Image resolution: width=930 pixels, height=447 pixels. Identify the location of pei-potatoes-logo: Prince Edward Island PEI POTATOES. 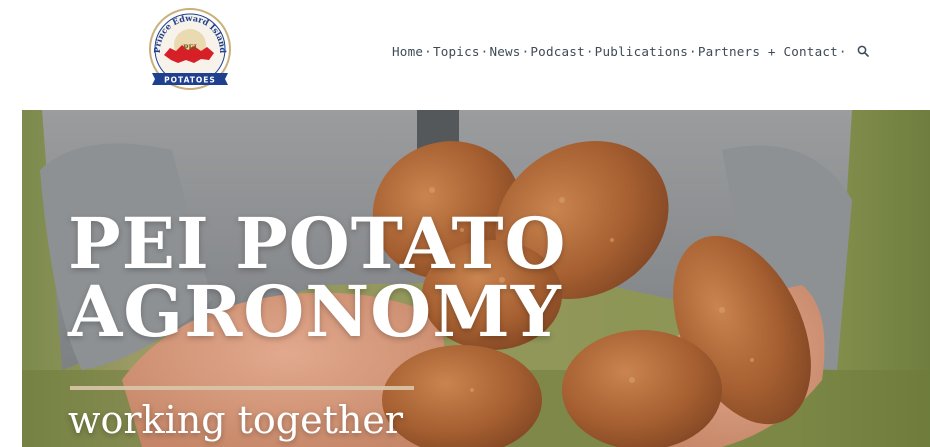
(190, 51).